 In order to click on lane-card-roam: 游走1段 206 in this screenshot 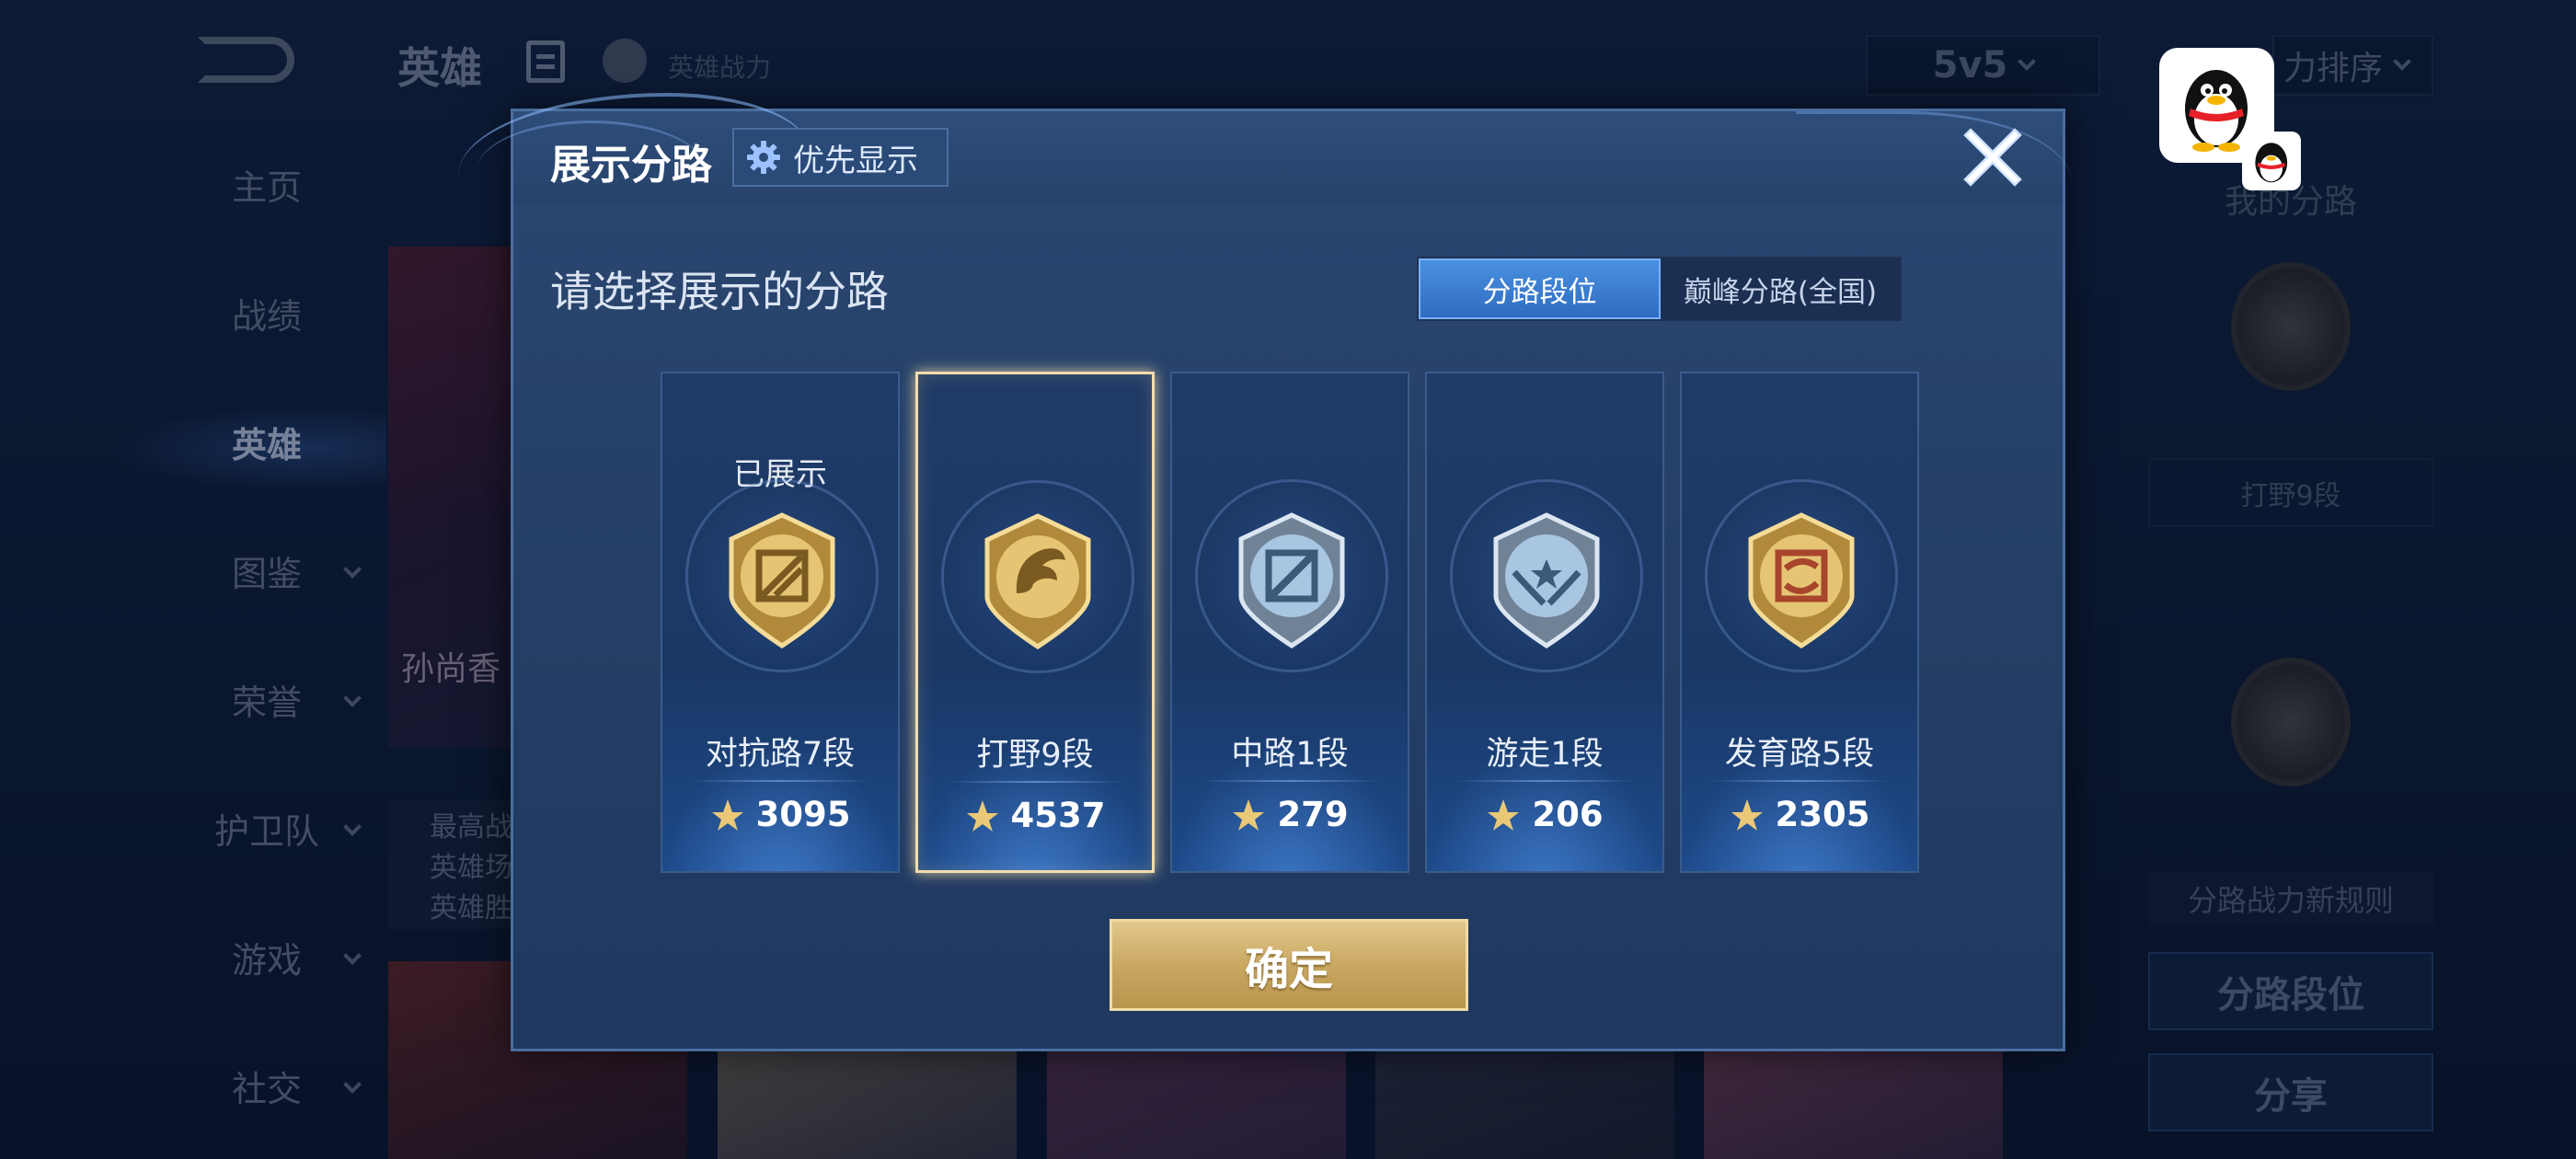, I will do `click(1544, 622)`.